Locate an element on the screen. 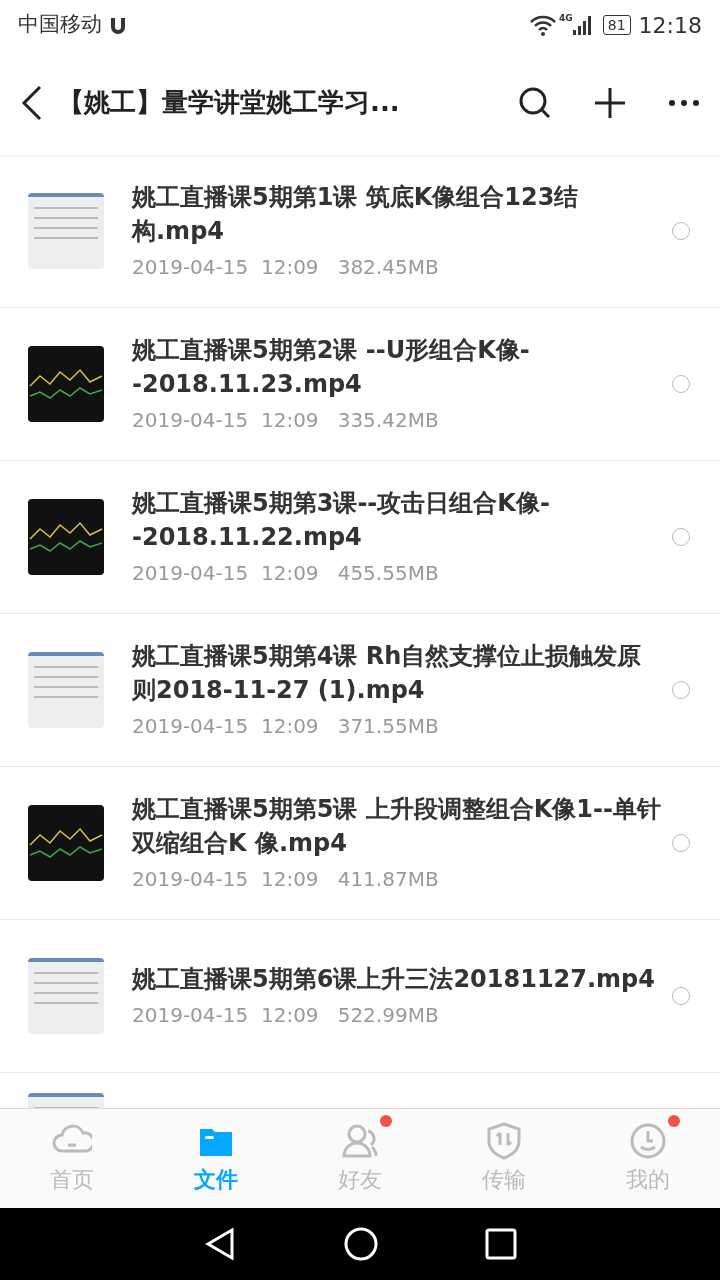 This screenshot has width=720, height=1280. file-info: 2019-04-15 12:09 522.99MB is located at coordinates (286, 1015).